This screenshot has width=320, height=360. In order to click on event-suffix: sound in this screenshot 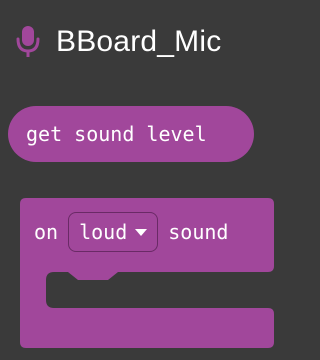, I will do `click(198, 232)`.